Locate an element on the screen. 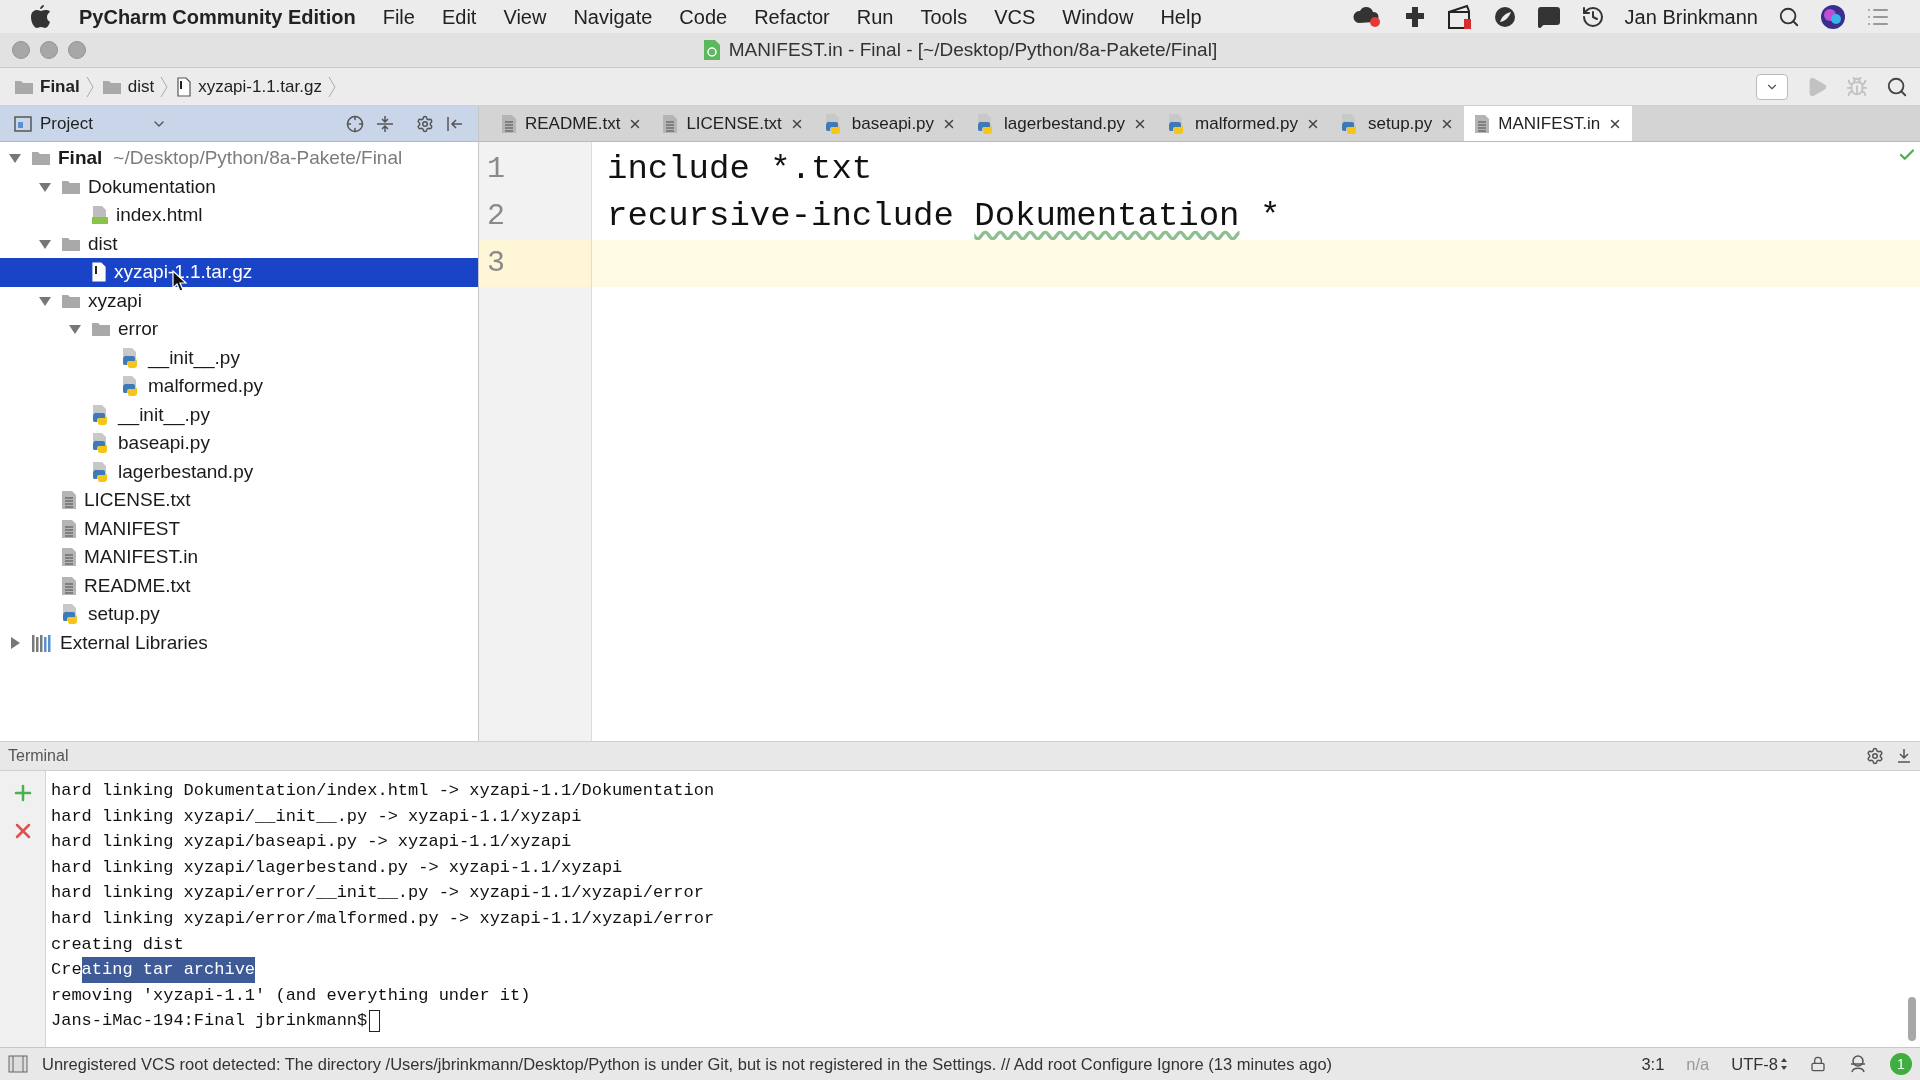 Image resolution: width=1920 pixels, height=1080 pixels. tree-item: MANIFEST.in is located at coordinates (239, 557).